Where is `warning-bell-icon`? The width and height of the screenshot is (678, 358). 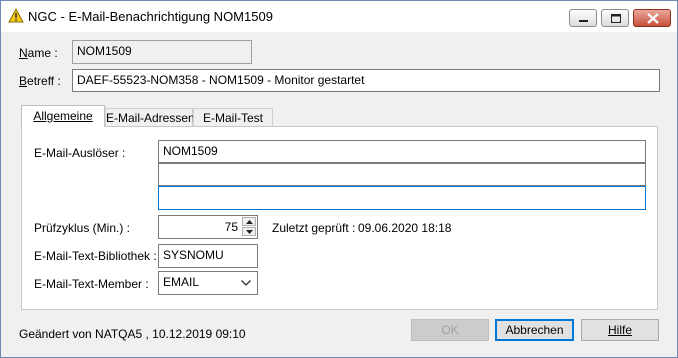
warning-bell-icon is located at coordinates (16, 15).